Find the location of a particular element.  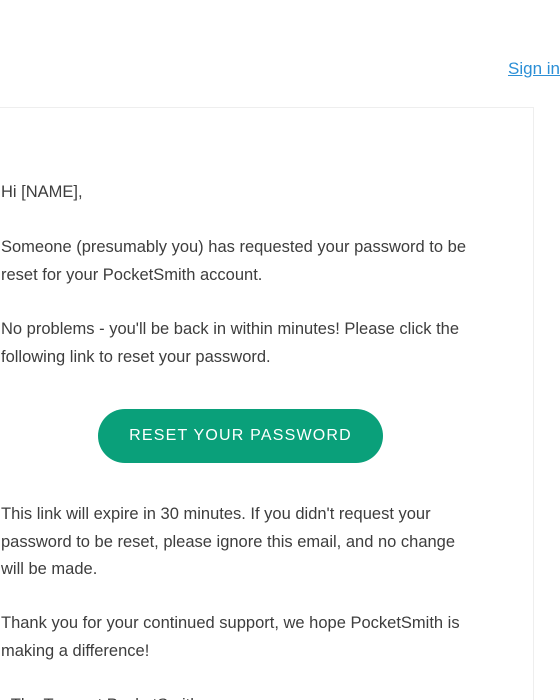

reset-password-button: RESET YOUR PASSWORD is located at coordinates (240, 436).